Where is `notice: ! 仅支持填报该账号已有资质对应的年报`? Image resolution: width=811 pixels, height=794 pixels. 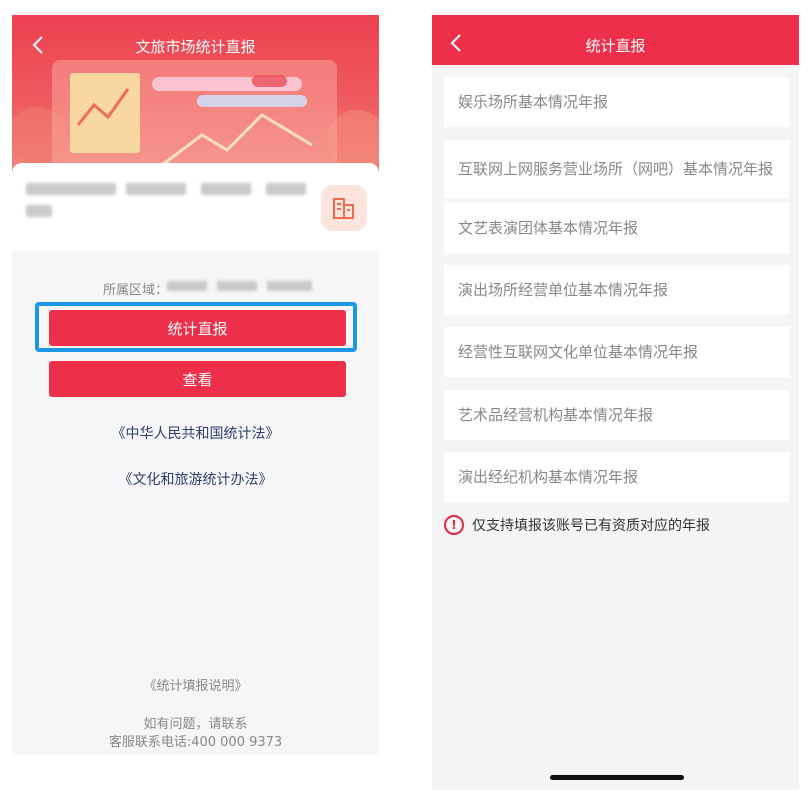 notice: ! 仅支持填报该账号已有资质对应的年报 is located at coordinates (577, 525).